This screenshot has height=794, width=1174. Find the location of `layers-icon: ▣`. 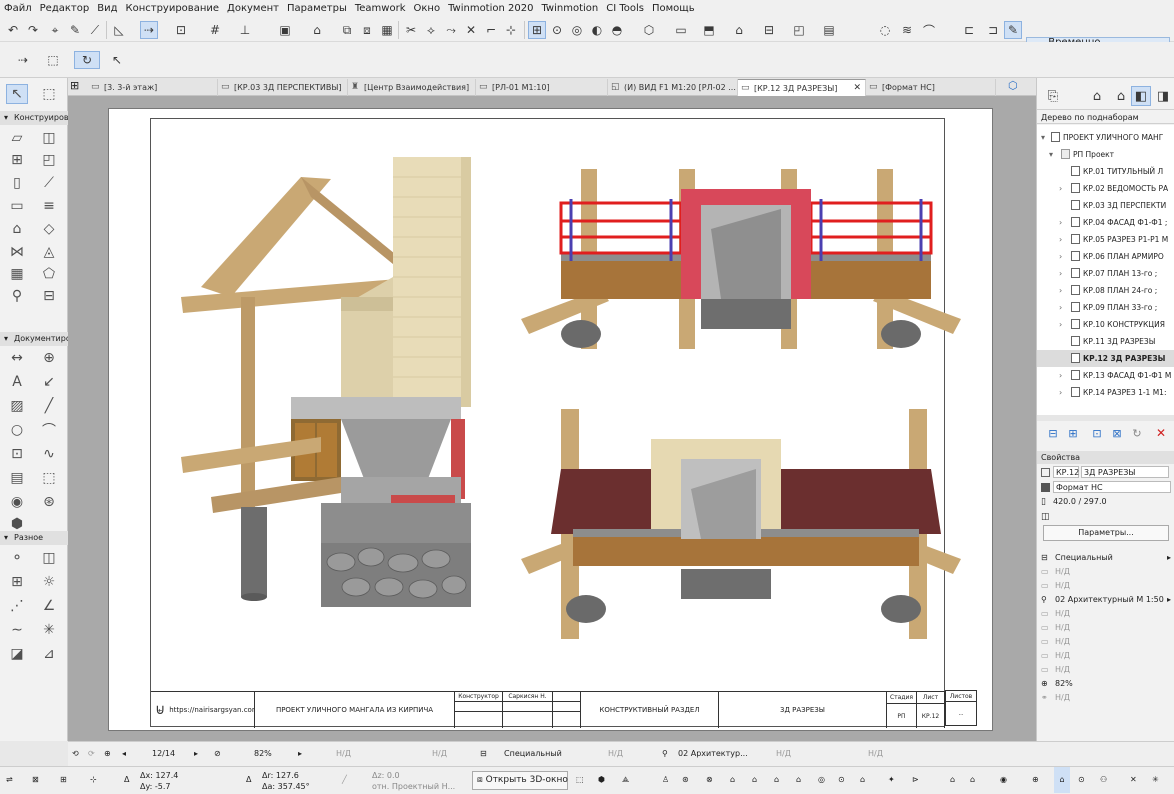

layers-icon: ▣ is located at coordinates (285, 30).